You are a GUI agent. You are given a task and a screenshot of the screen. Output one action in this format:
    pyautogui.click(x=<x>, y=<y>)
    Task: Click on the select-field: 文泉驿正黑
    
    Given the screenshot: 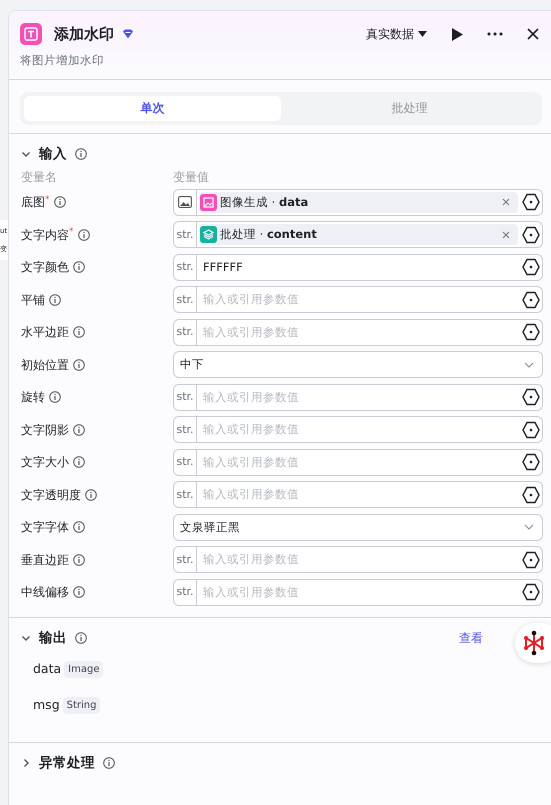 What is the action you would take?
    pyautogui.click(x=358, y=527)
    